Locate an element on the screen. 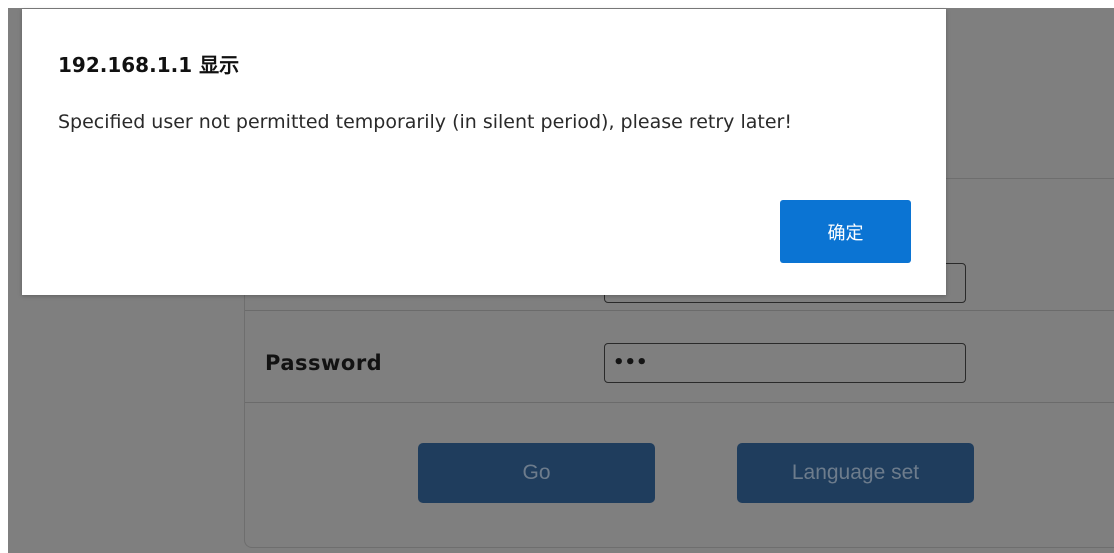 Image resolution: width=1114 pixels, height=553 pixels. ok-button: 确定 is located at coordinates (845, 231).